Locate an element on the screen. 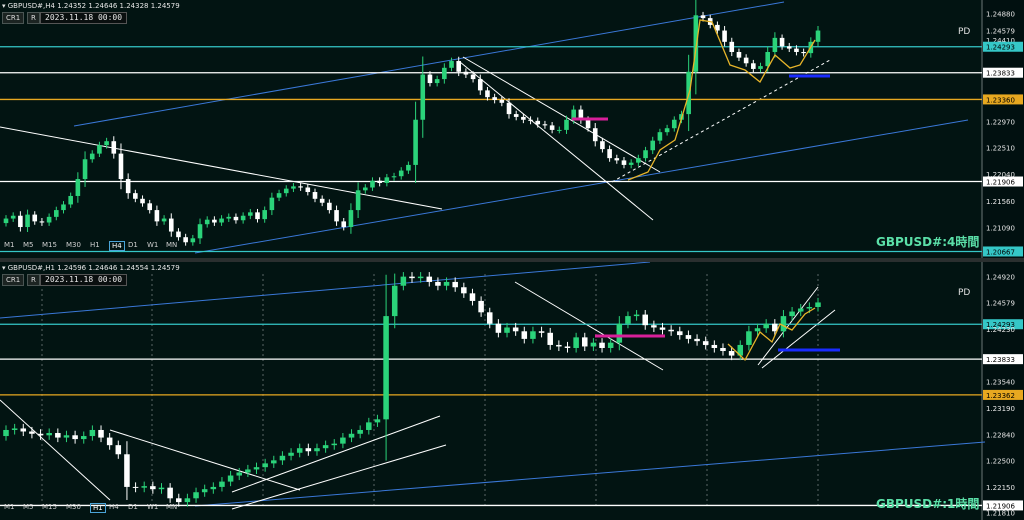  timeframe-h1: H1 is located at coordinates (98, 508).